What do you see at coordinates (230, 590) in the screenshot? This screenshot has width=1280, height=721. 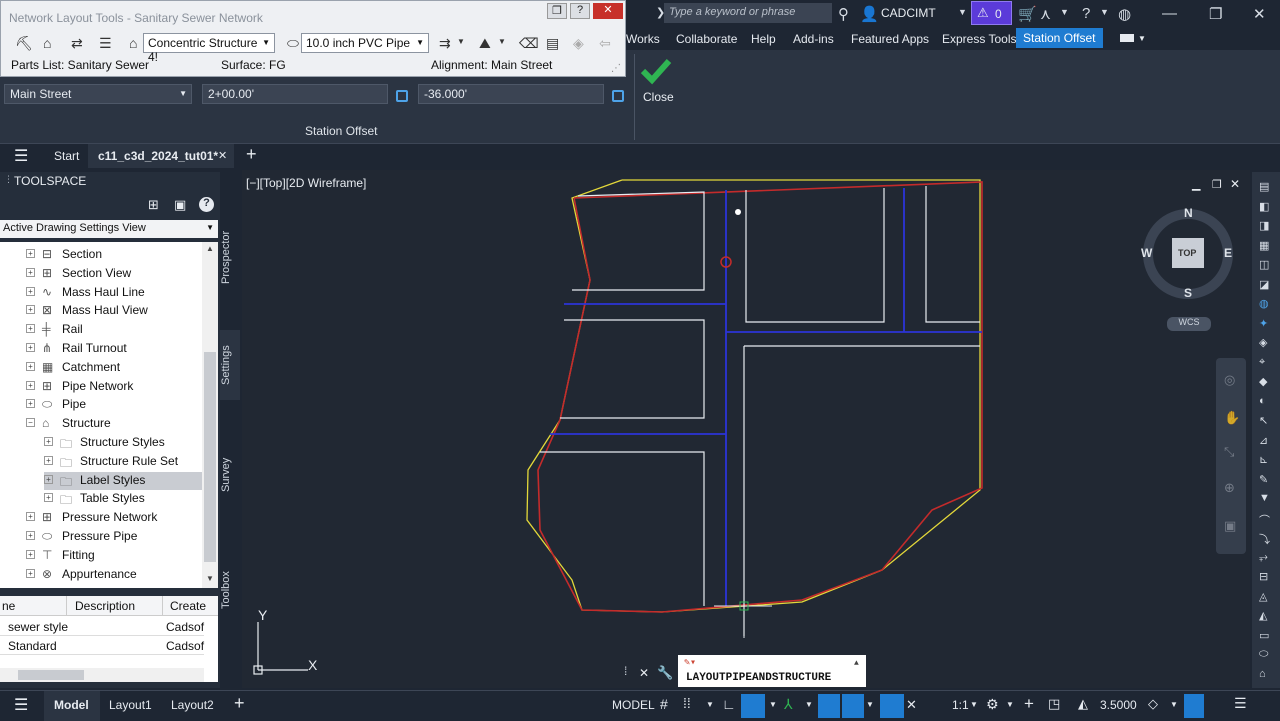 I see `tab-toolbox: Toolbox` at bounding box center [230, 590].